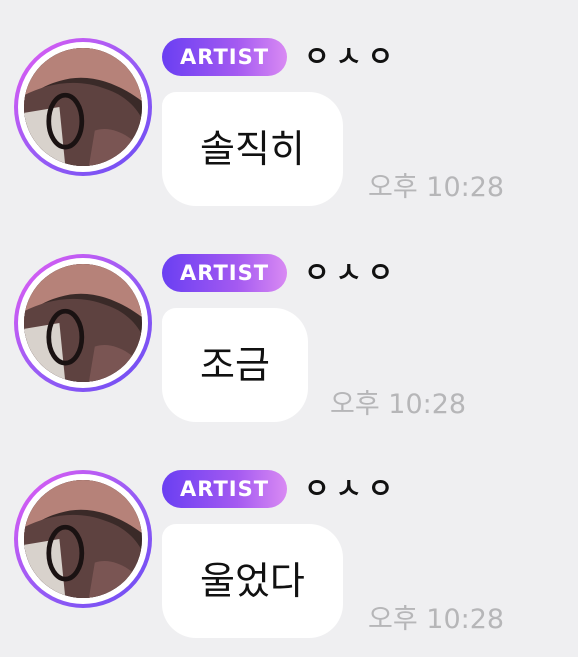 Image resolution: width=578 pixels, height=657 pixels. Describe the element at coordinates (252, 581) in the screenshot. I see `message-bubble: 울었다` at that location.